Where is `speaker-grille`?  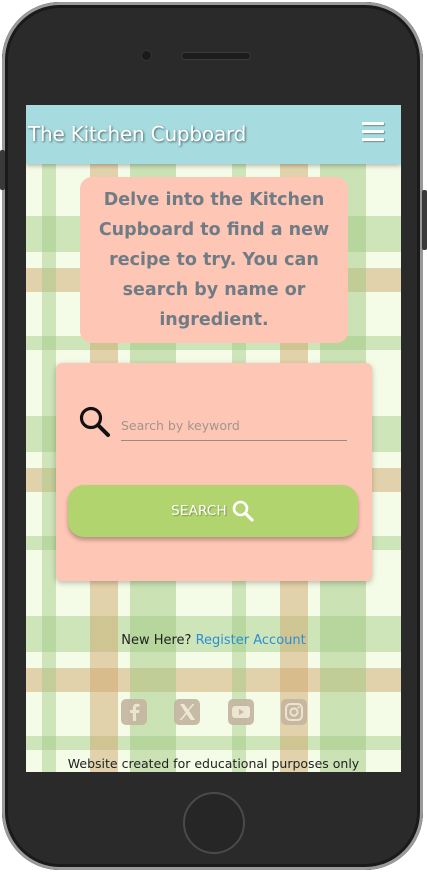
speaker-grille is located at coordinates (216, 56).